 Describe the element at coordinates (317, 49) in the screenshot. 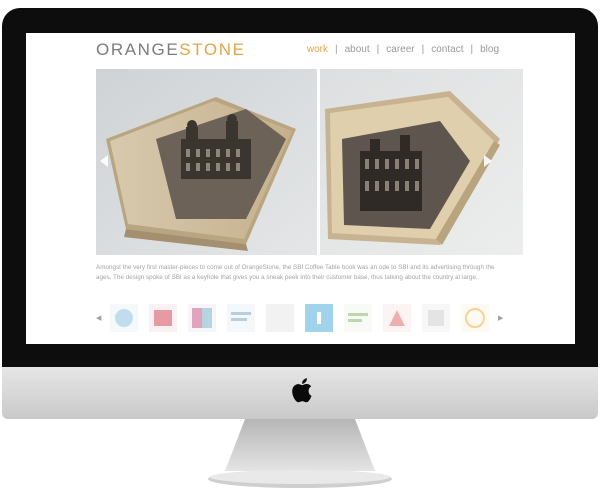

I see `nav-item-work: work` at that location.